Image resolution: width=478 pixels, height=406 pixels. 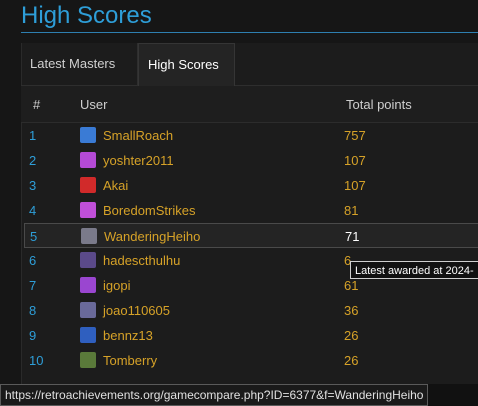 I want to click on user-link: yoshter2011, so click(x=138, y=160).